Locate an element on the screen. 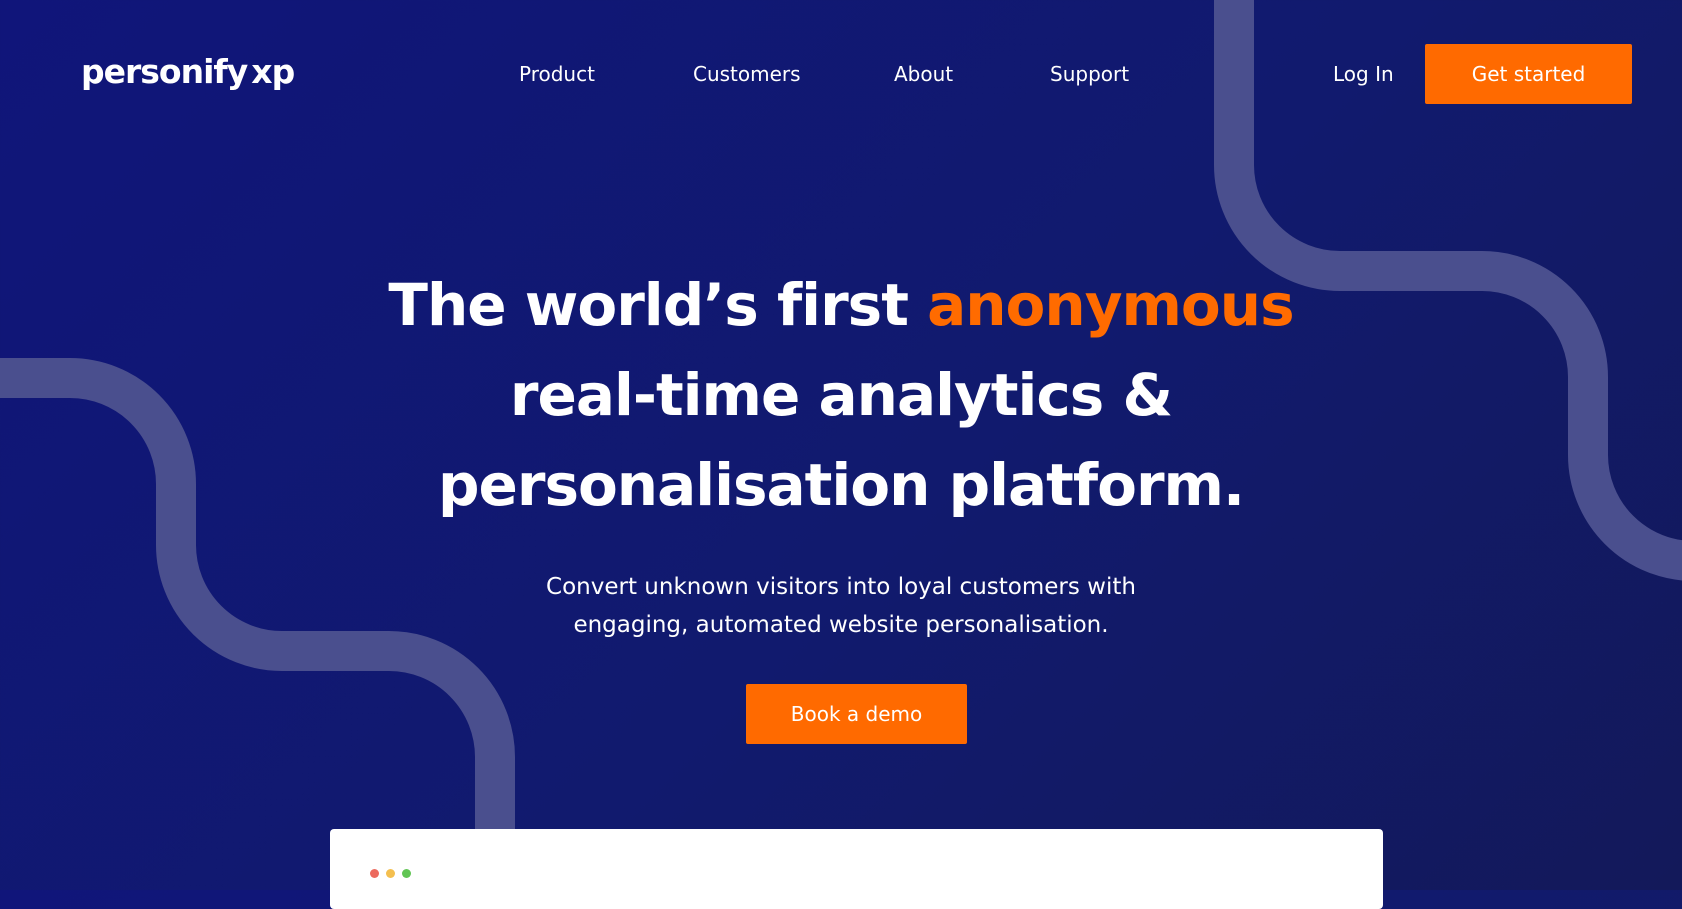 Image resolution: width=1682 pixels, height=909 pixels. hero-title-part1: The world’s first is located at coordinates (658, 305).